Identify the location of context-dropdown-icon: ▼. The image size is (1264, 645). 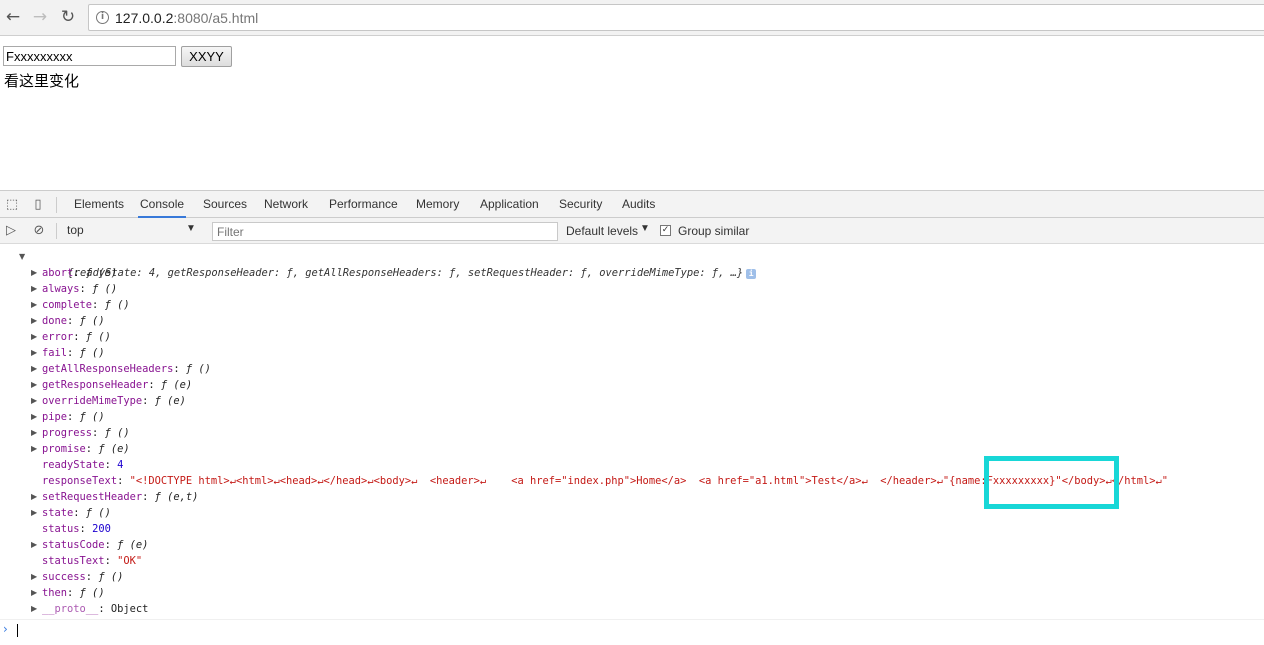
(191, 228).